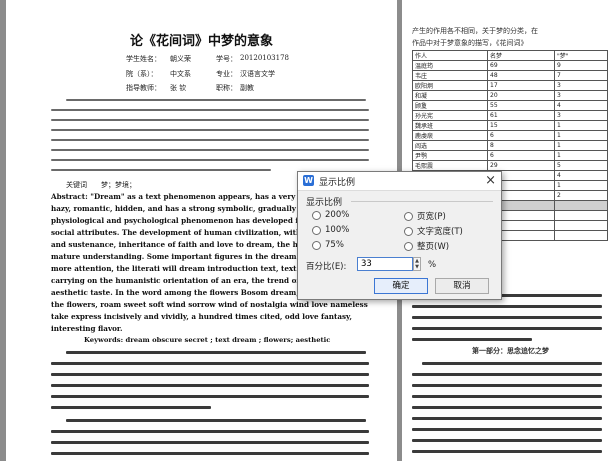  What do you see at coordinates (257, 74) in the screenshot?
I see `meta-value: 汉语言文学` at bounding box center [257, 74].